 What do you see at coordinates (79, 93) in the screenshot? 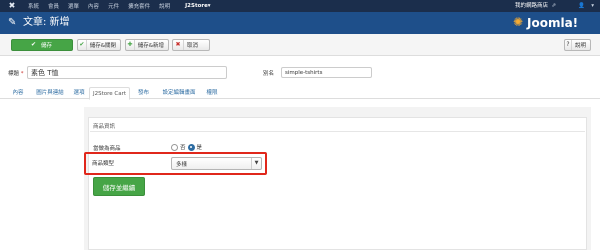
I see `tab-options: 選項` at bounding box center [79, 93].